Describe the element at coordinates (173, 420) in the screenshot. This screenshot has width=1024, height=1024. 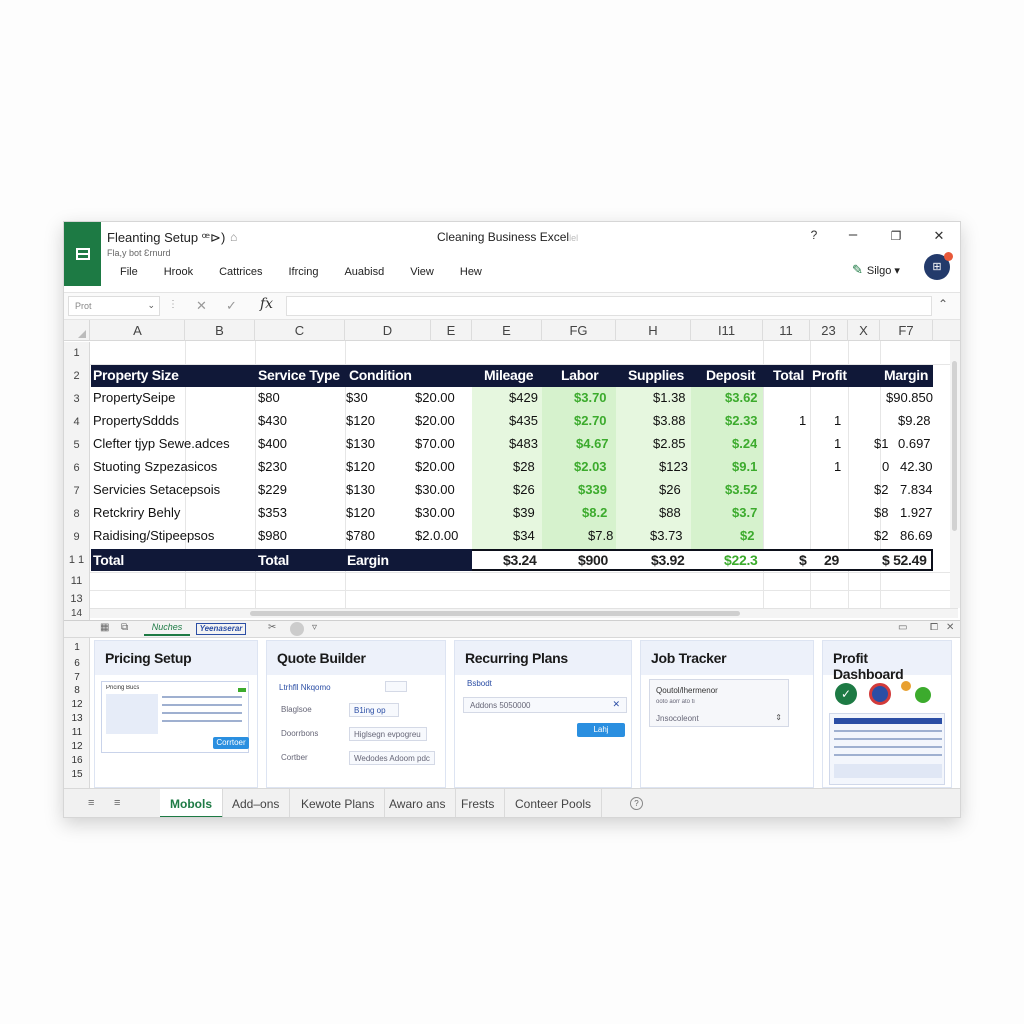
I see `table-cell: PropertySddds` at that location.